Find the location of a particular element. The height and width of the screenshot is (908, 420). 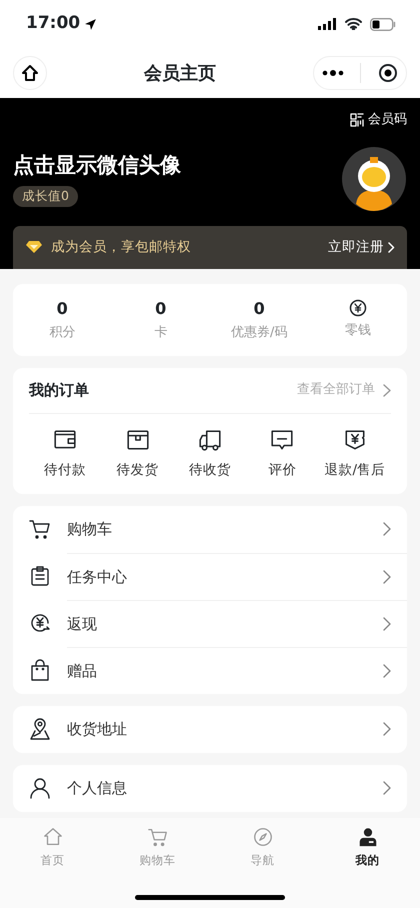

stat-label: 积分 is located at coordinates (62, 333).